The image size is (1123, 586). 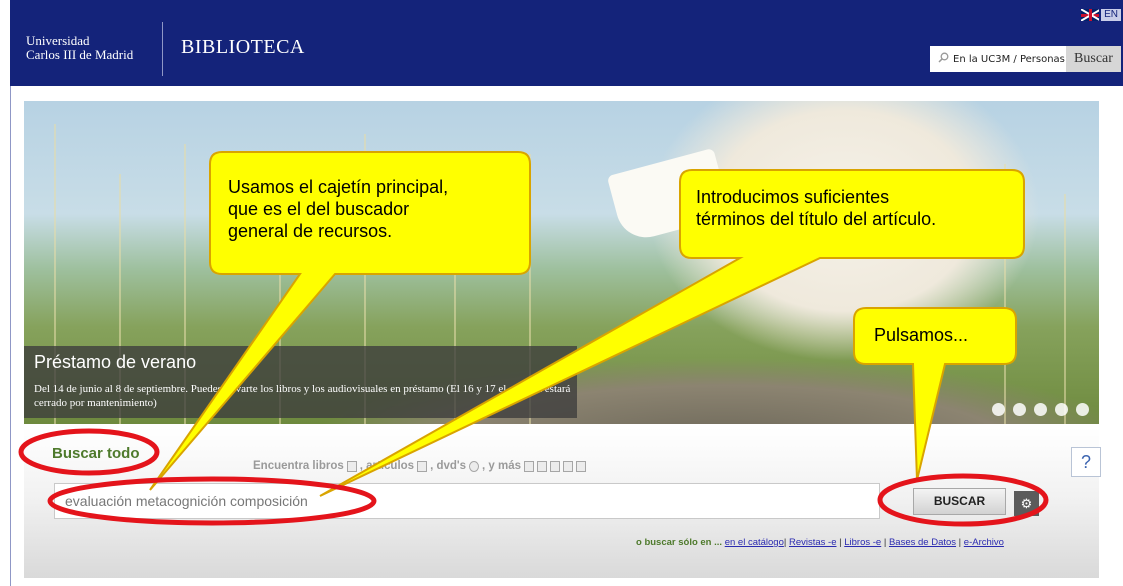 I want to click on slide-title: Préstamo de verano, so click(x=115, y=362).